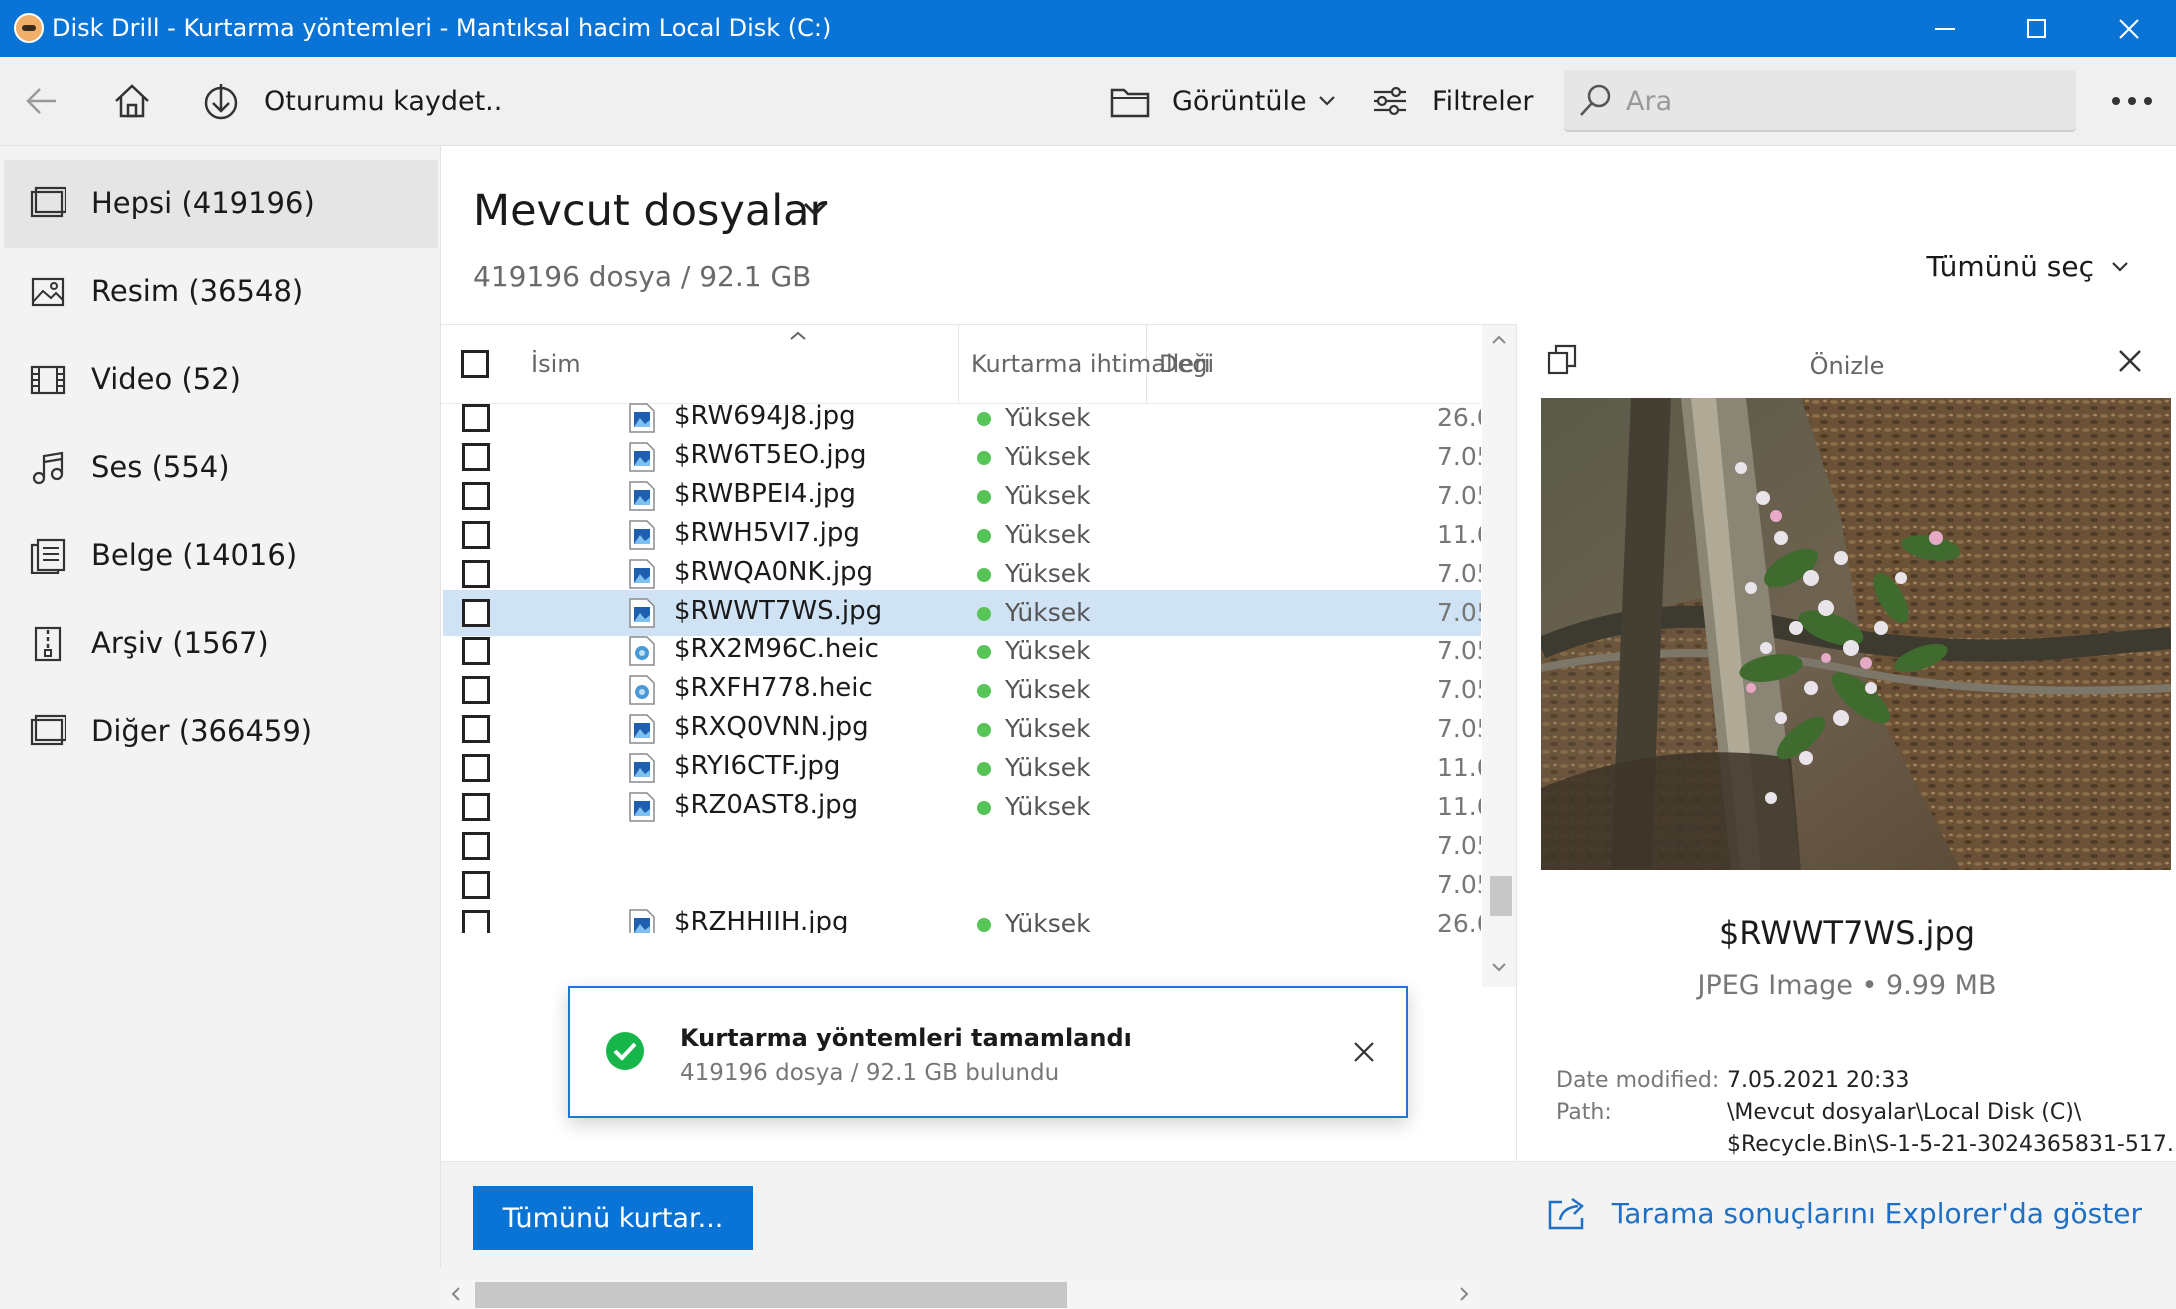  Describe the element at coordinates (770, 454) in the screenshot. I see `file-name: $RW6T5EO.jpg` at that location.